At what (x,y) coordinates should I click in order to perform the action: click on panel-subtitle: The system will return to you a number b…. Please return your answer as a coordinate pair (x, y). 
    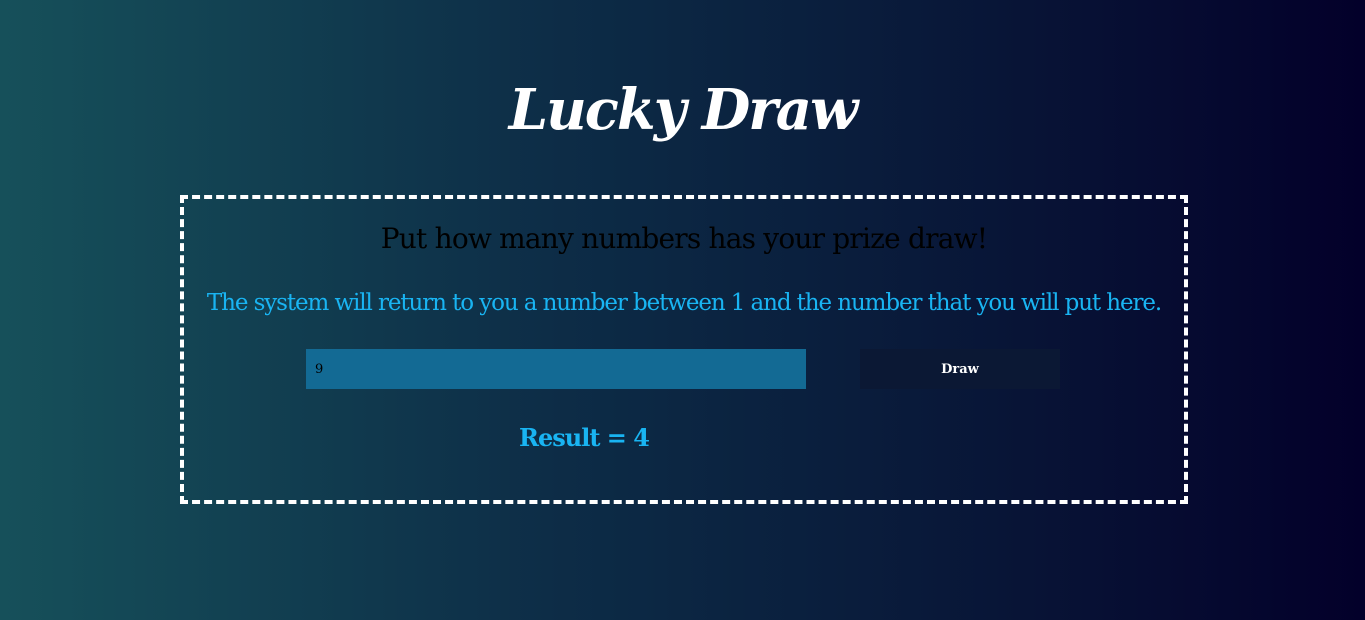
    Looking at the image, I should click on (684, 303).